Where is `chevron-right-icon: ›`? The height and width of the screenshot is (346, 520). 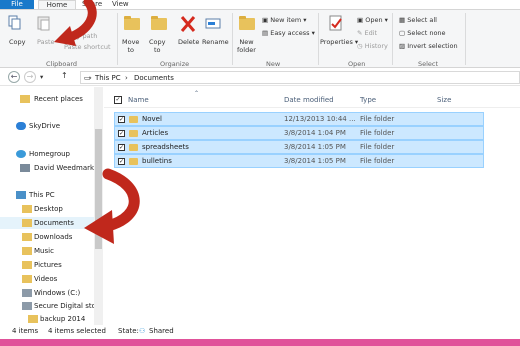 chevron-right-icon: › is located at coordinates (90, 78).